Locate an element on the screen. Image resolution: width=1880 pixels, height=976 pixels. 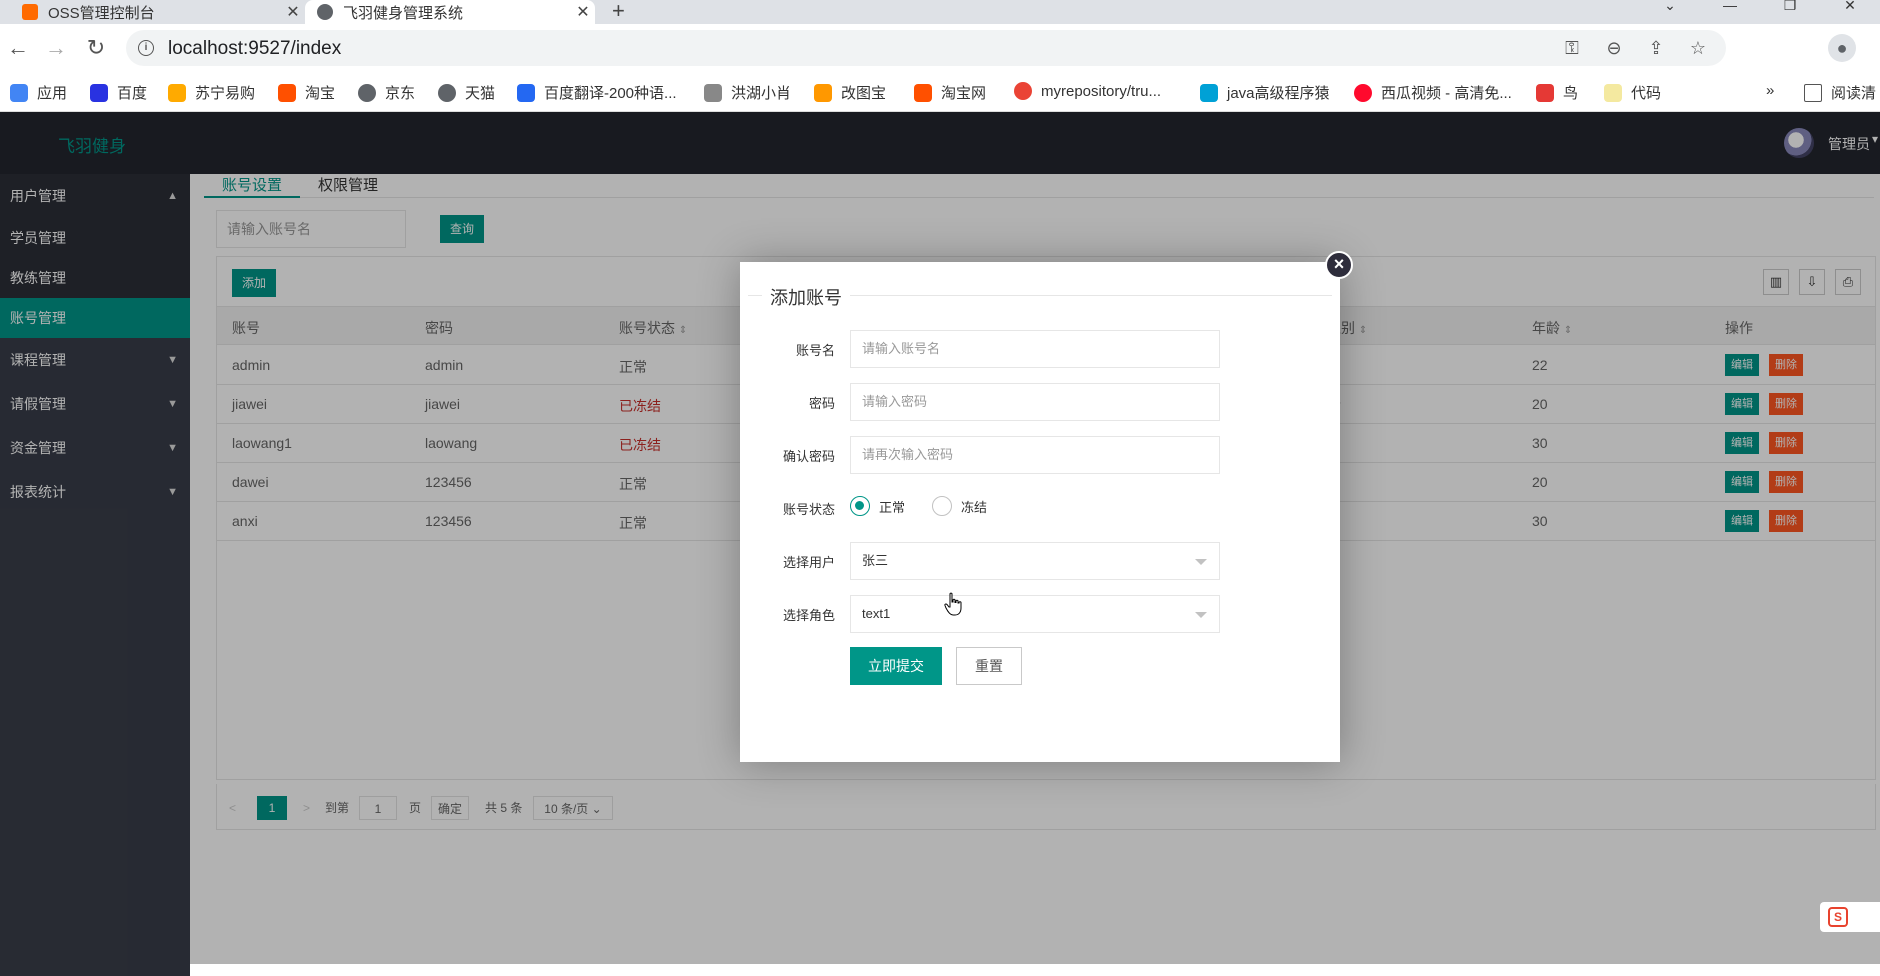
window-controls: ⌄ — ❐ ✕ is located at coordinates (1760, 12).